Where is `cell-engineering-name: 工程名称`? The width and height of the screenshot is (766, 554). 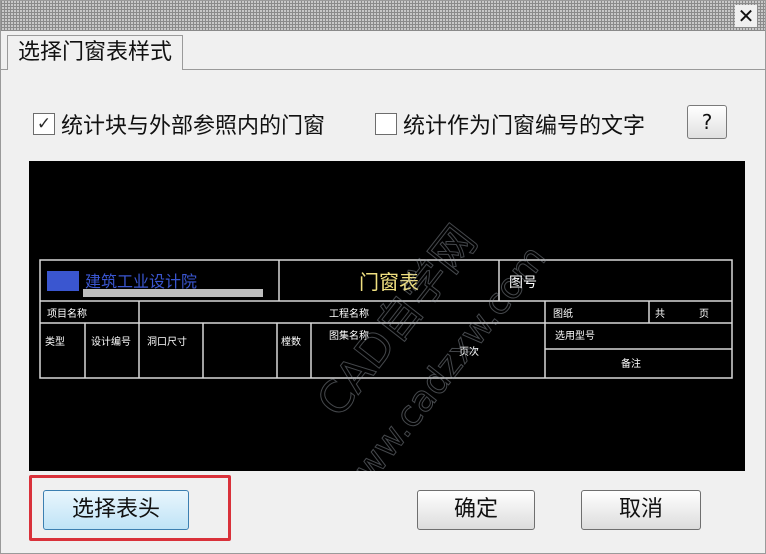
cell-engineering-name: 工程名称 is located at coordinates (349, 313).